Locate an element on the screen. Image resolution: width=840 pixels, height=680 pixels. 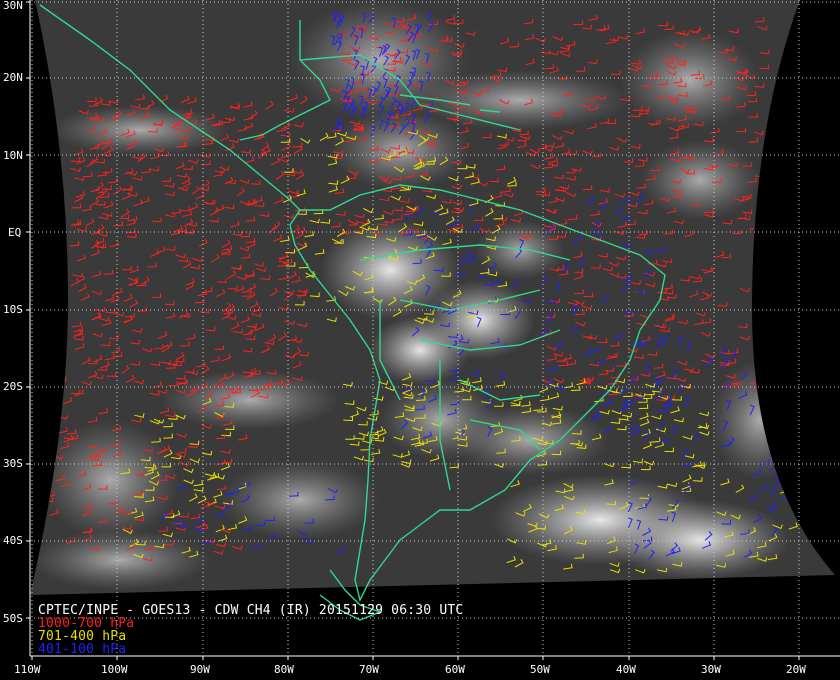
lat-label-50s: 50S is located at coordinates (13, 618).